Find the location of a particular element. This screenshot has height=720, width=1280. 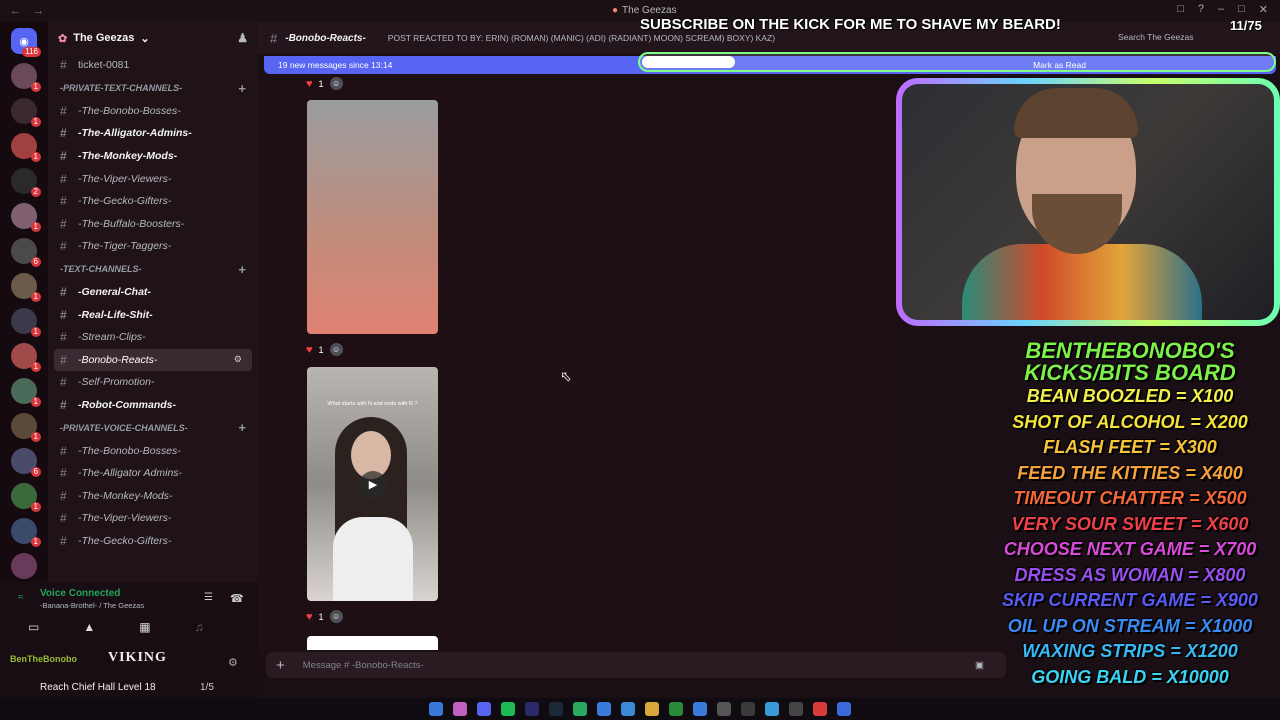

channel-item: # ticket-0081 is located at coordinates (153, 65).